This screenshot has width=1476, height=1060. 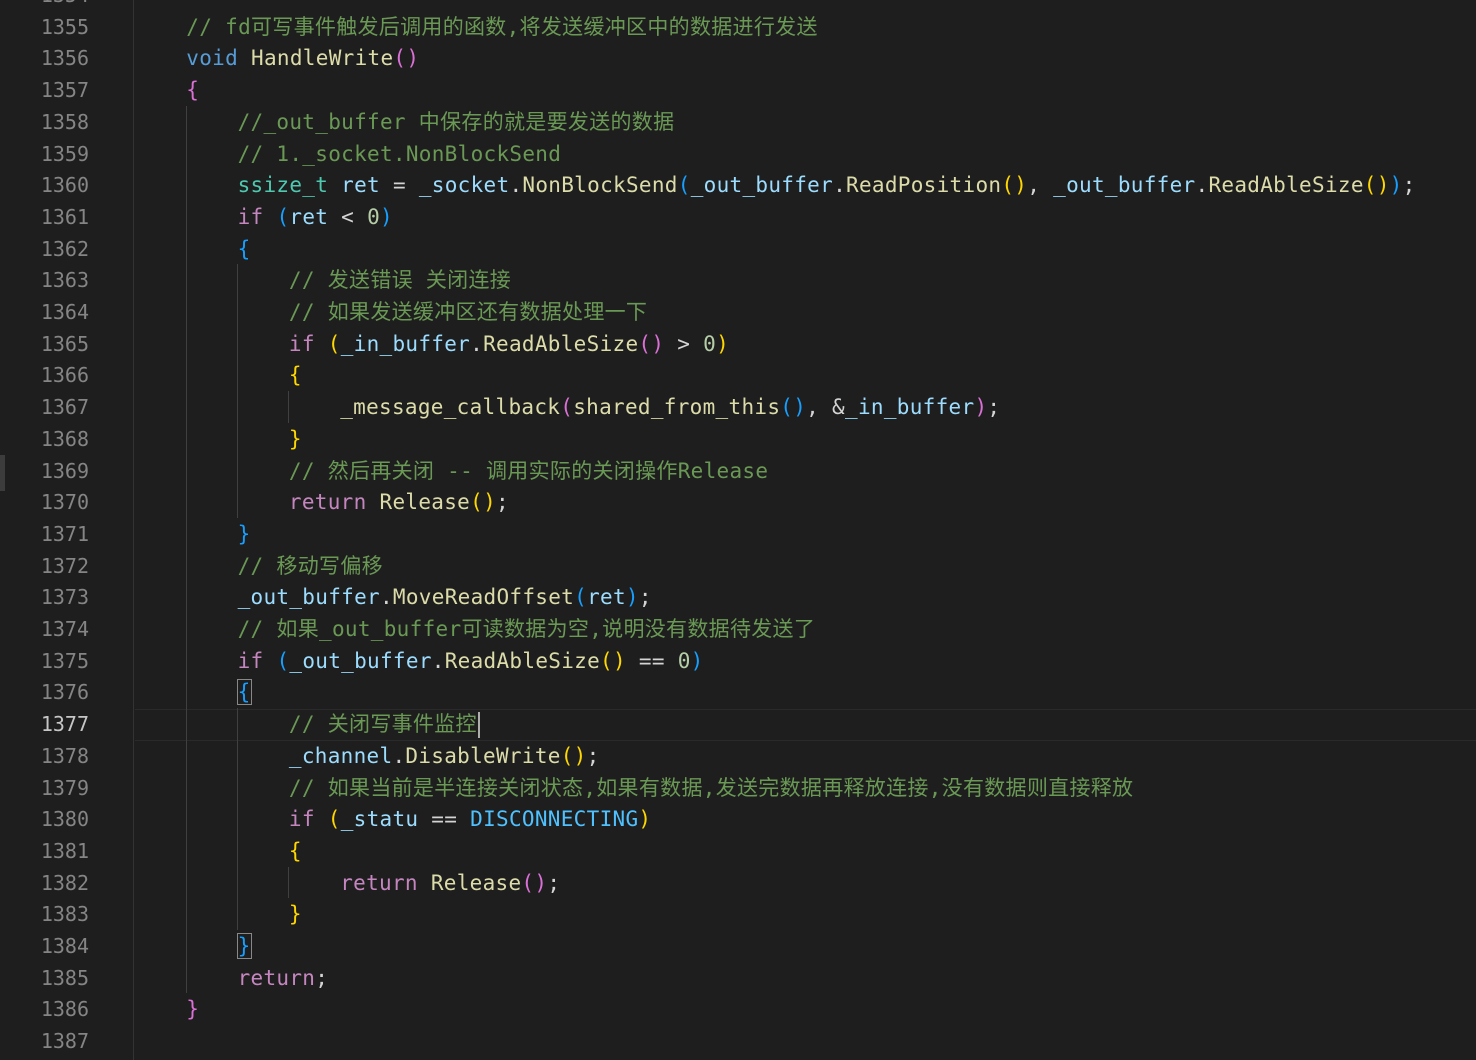 What do you see at coordinates (44, 154) in the screenshot?
I see `line-number: 1359` at bounding box center [44, 154].